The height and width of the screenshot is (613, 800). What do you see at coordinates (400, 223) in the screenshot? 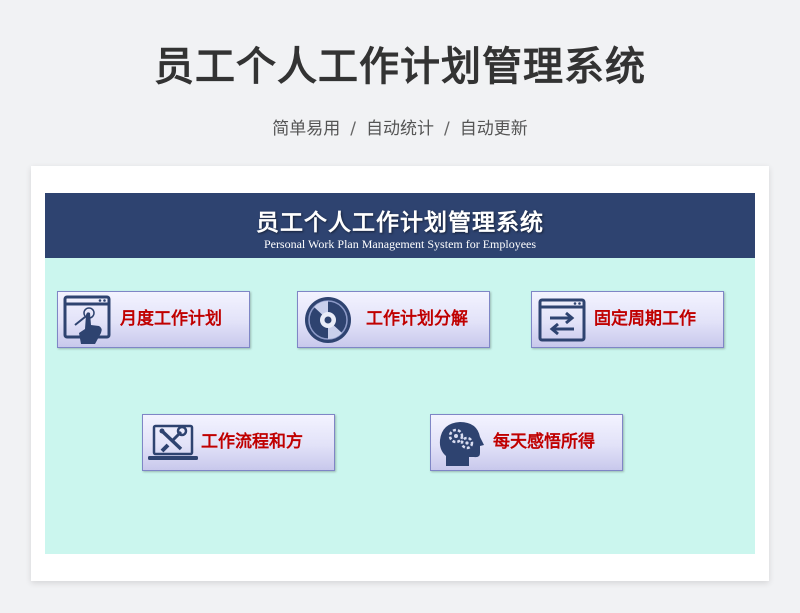
I see `app-title: 员工个人工作计划管理系统` at bounding box center [400, 223].